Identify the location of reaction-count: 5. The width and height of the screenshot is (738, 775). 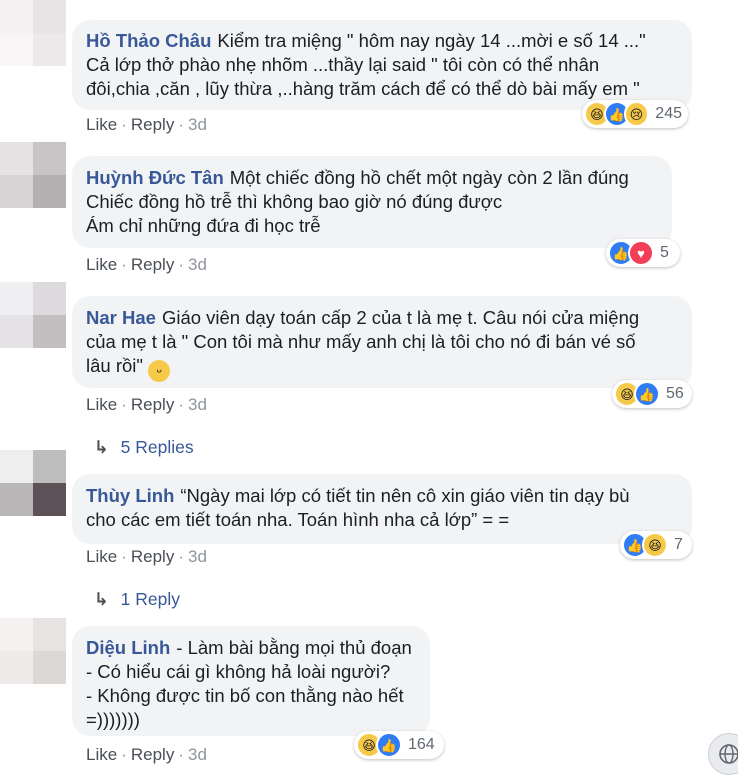
(664, 252).